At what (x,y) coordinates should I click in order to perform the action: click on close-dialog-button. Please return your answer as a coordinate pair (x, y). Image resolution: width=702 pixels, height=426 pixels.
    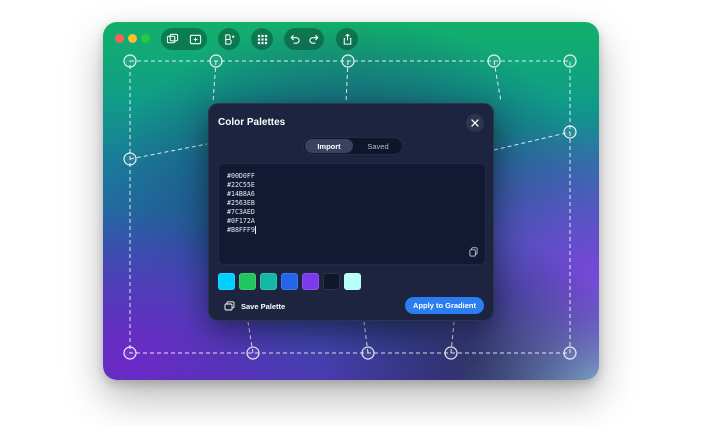
    Looking at the image, I should click on (475, 123).